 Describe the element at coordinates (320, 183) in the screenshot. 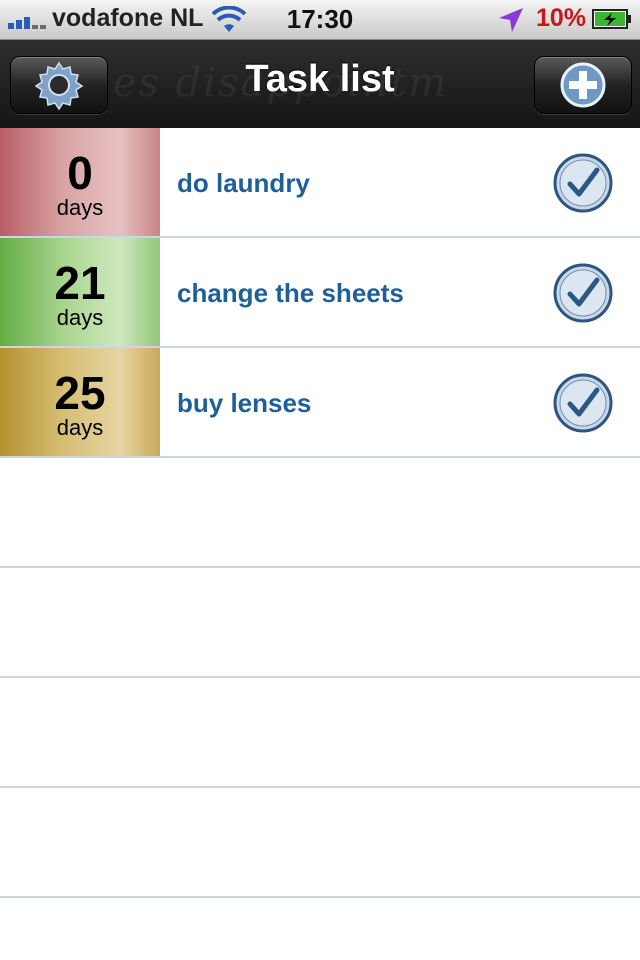

I see `task-row: 0 days do laundry` at that location.